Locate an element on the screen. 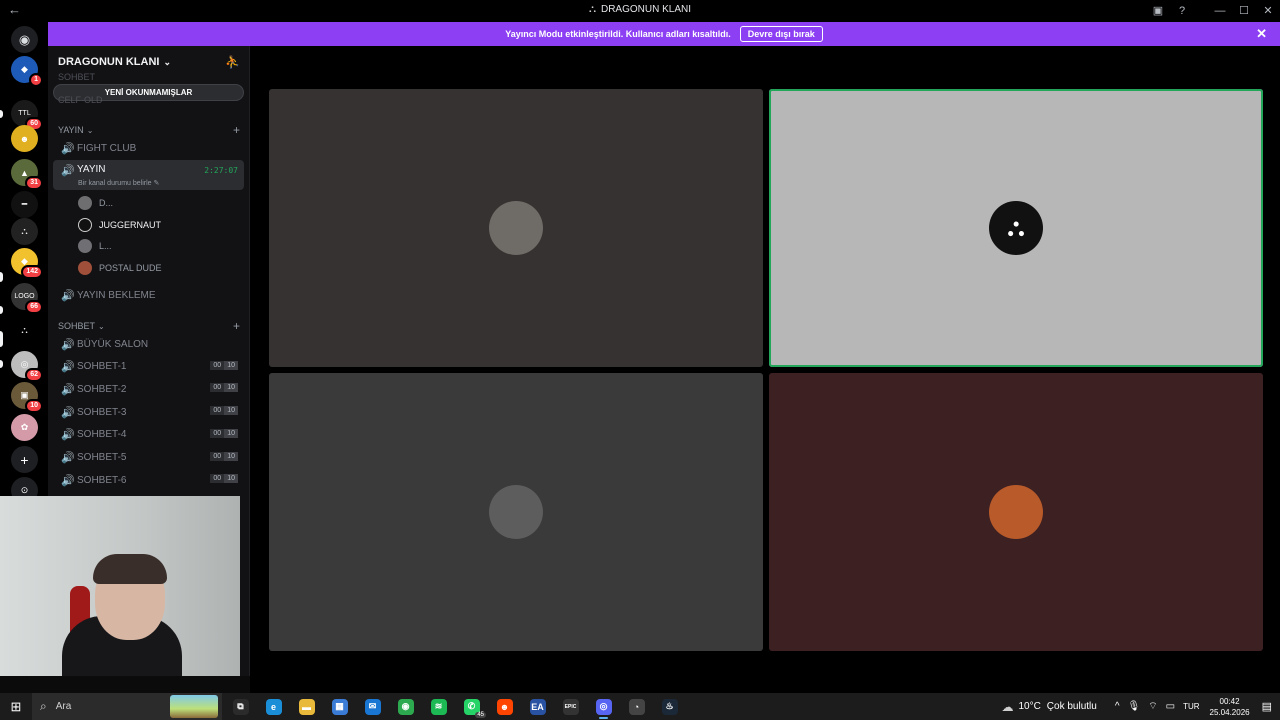 This screenshot has height=720, width=1280. battery-icon: ▭ is located at coordinates (1170, 706).